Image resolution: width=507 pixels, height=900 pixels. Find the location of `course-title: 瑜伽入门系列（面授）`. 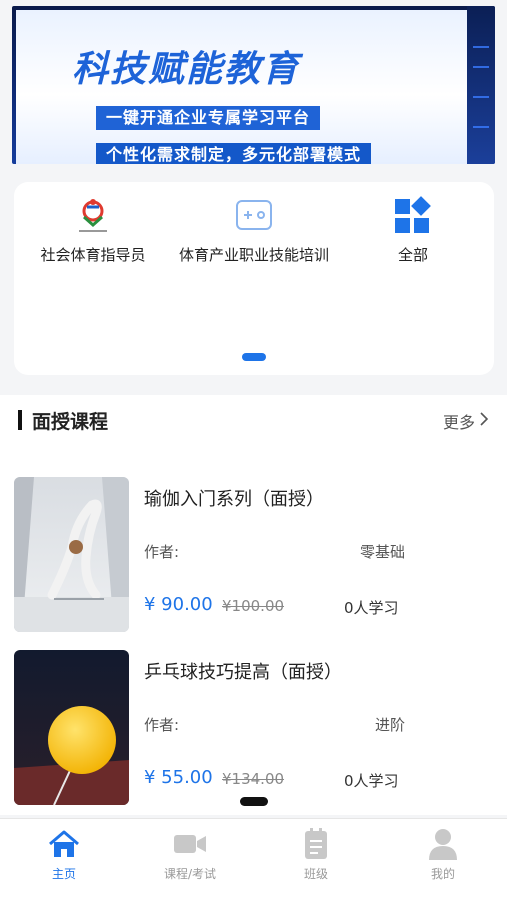

course-title: 瑜伽入门系列（面授） is located at coordinates (234, 499).